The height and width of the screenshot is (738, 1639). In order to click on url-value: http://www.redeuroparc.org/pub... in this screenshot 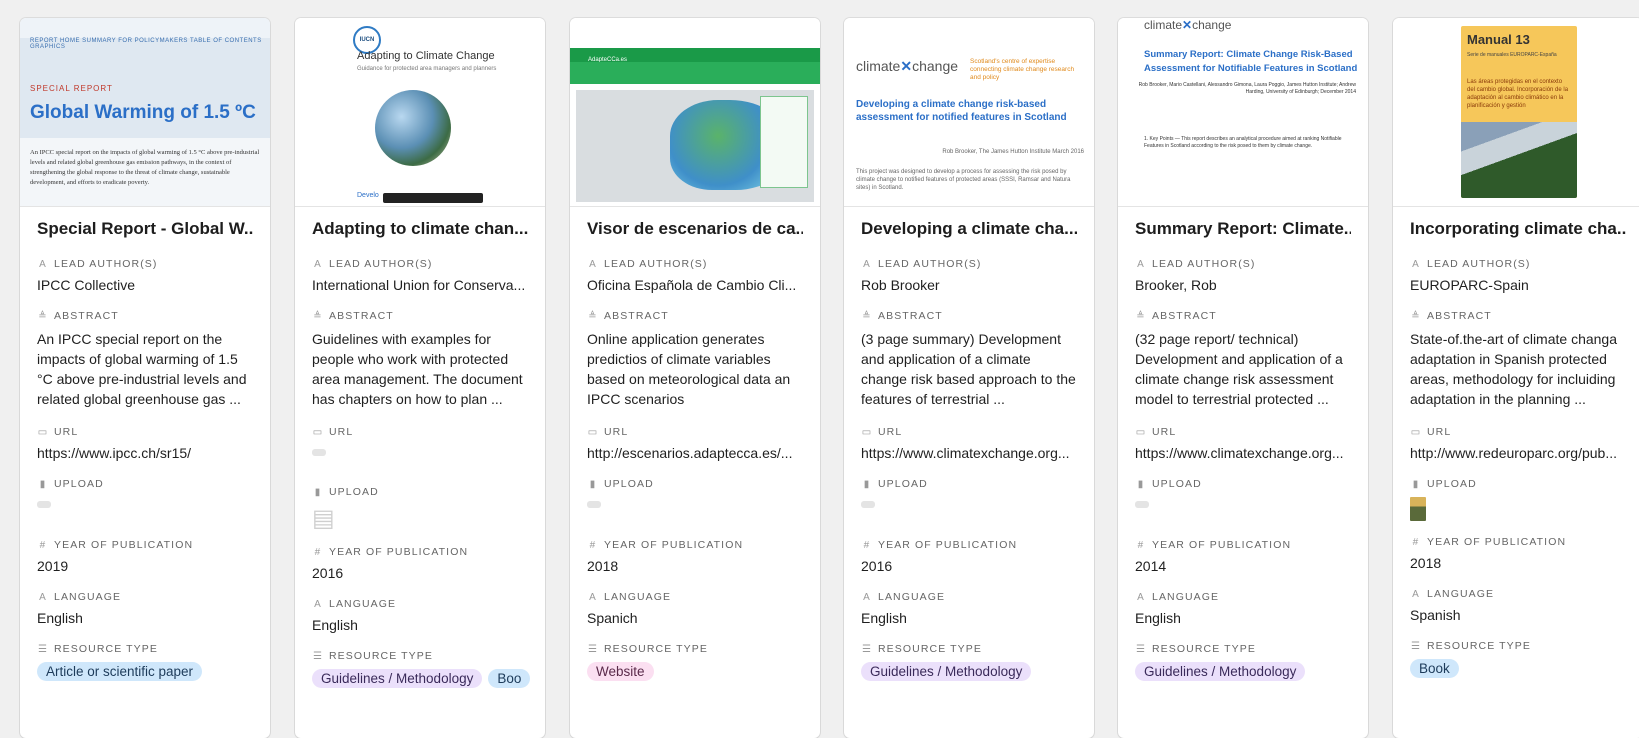, I will do `click(1518, 453)`.